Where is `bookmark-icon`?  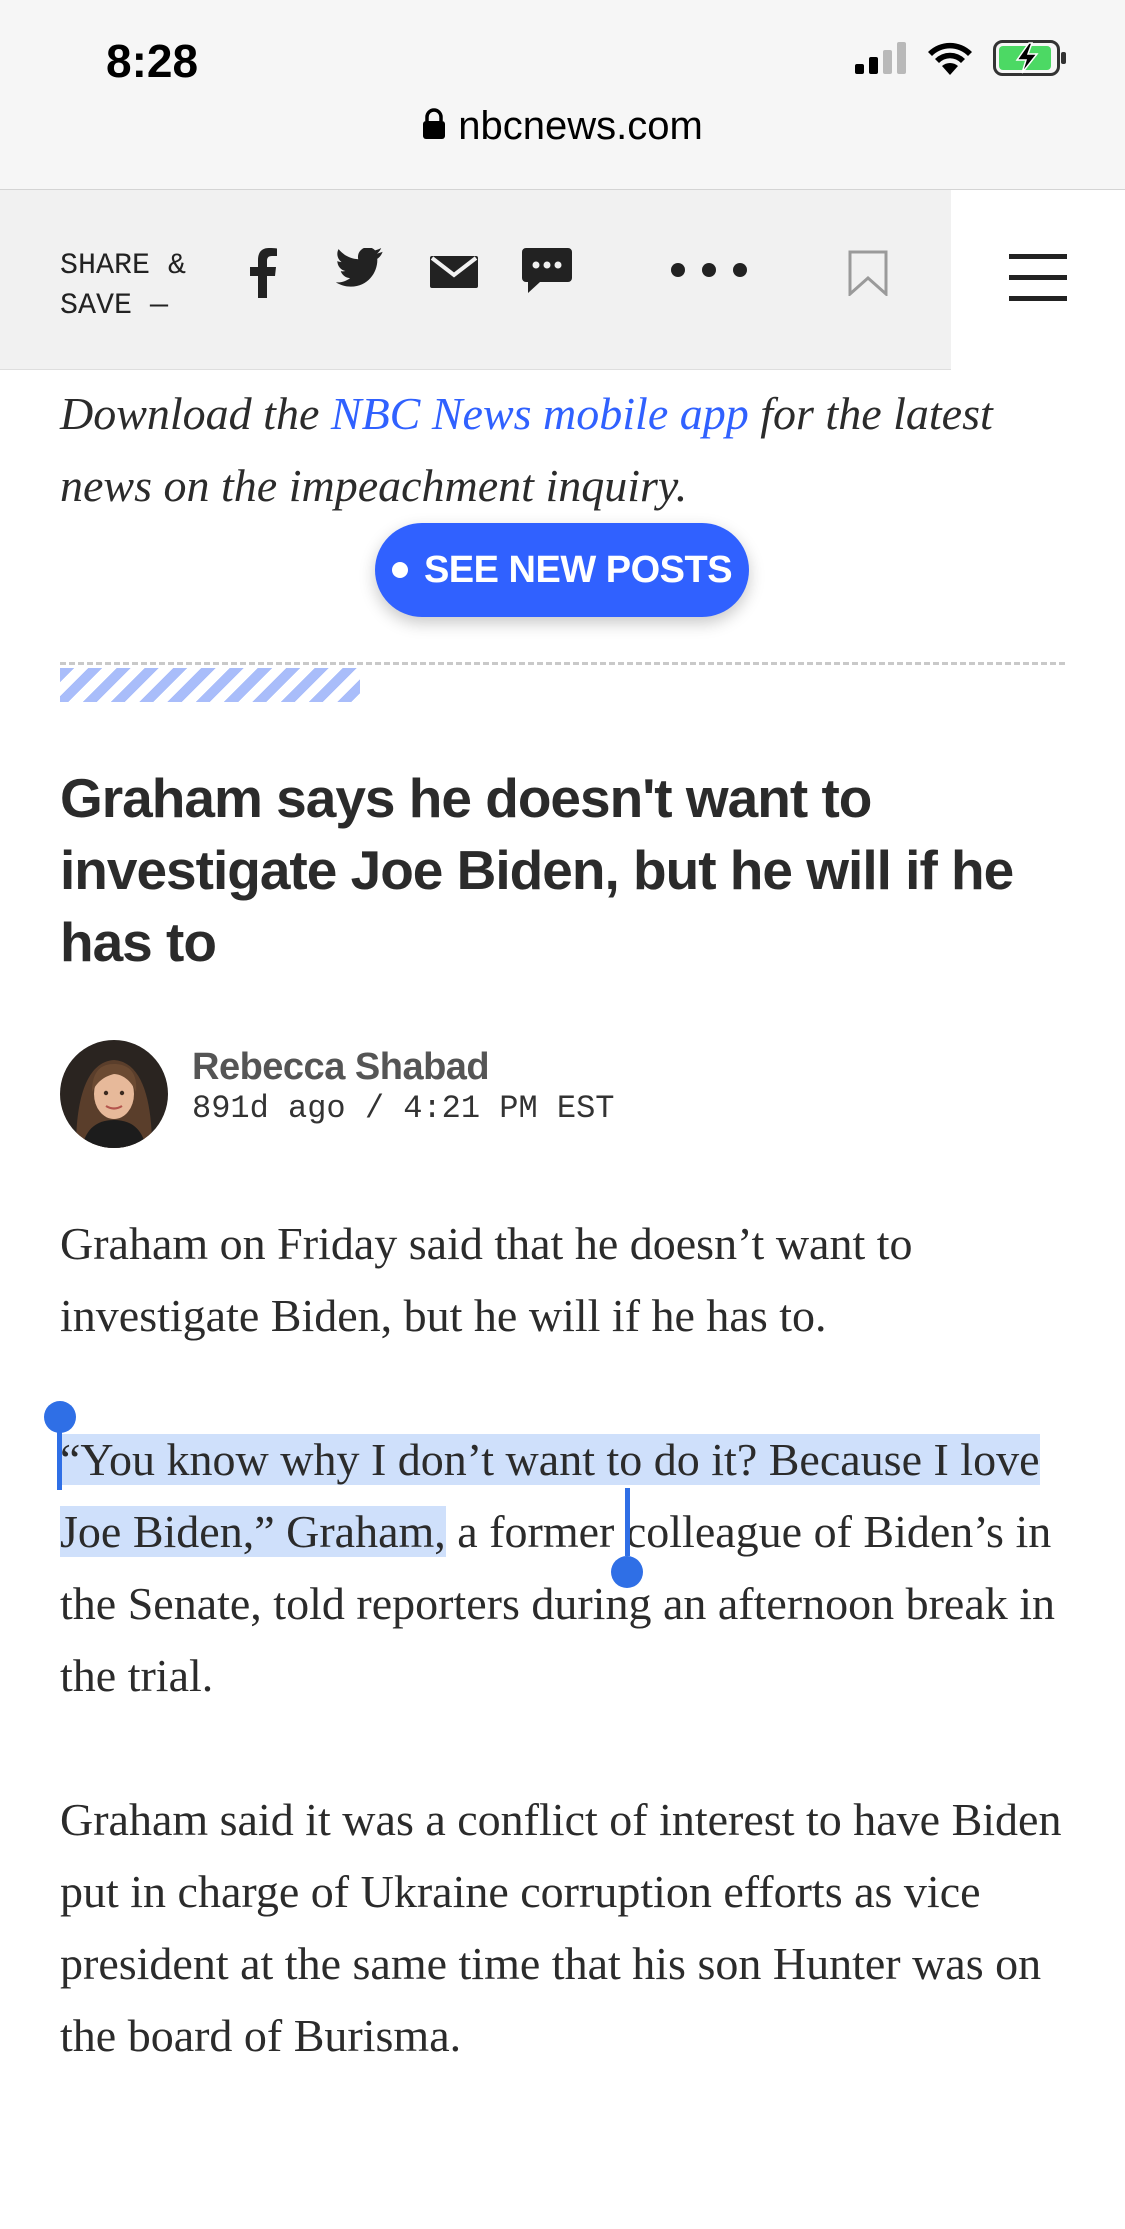
bookmark-icon is located at coordinates (868, 273).